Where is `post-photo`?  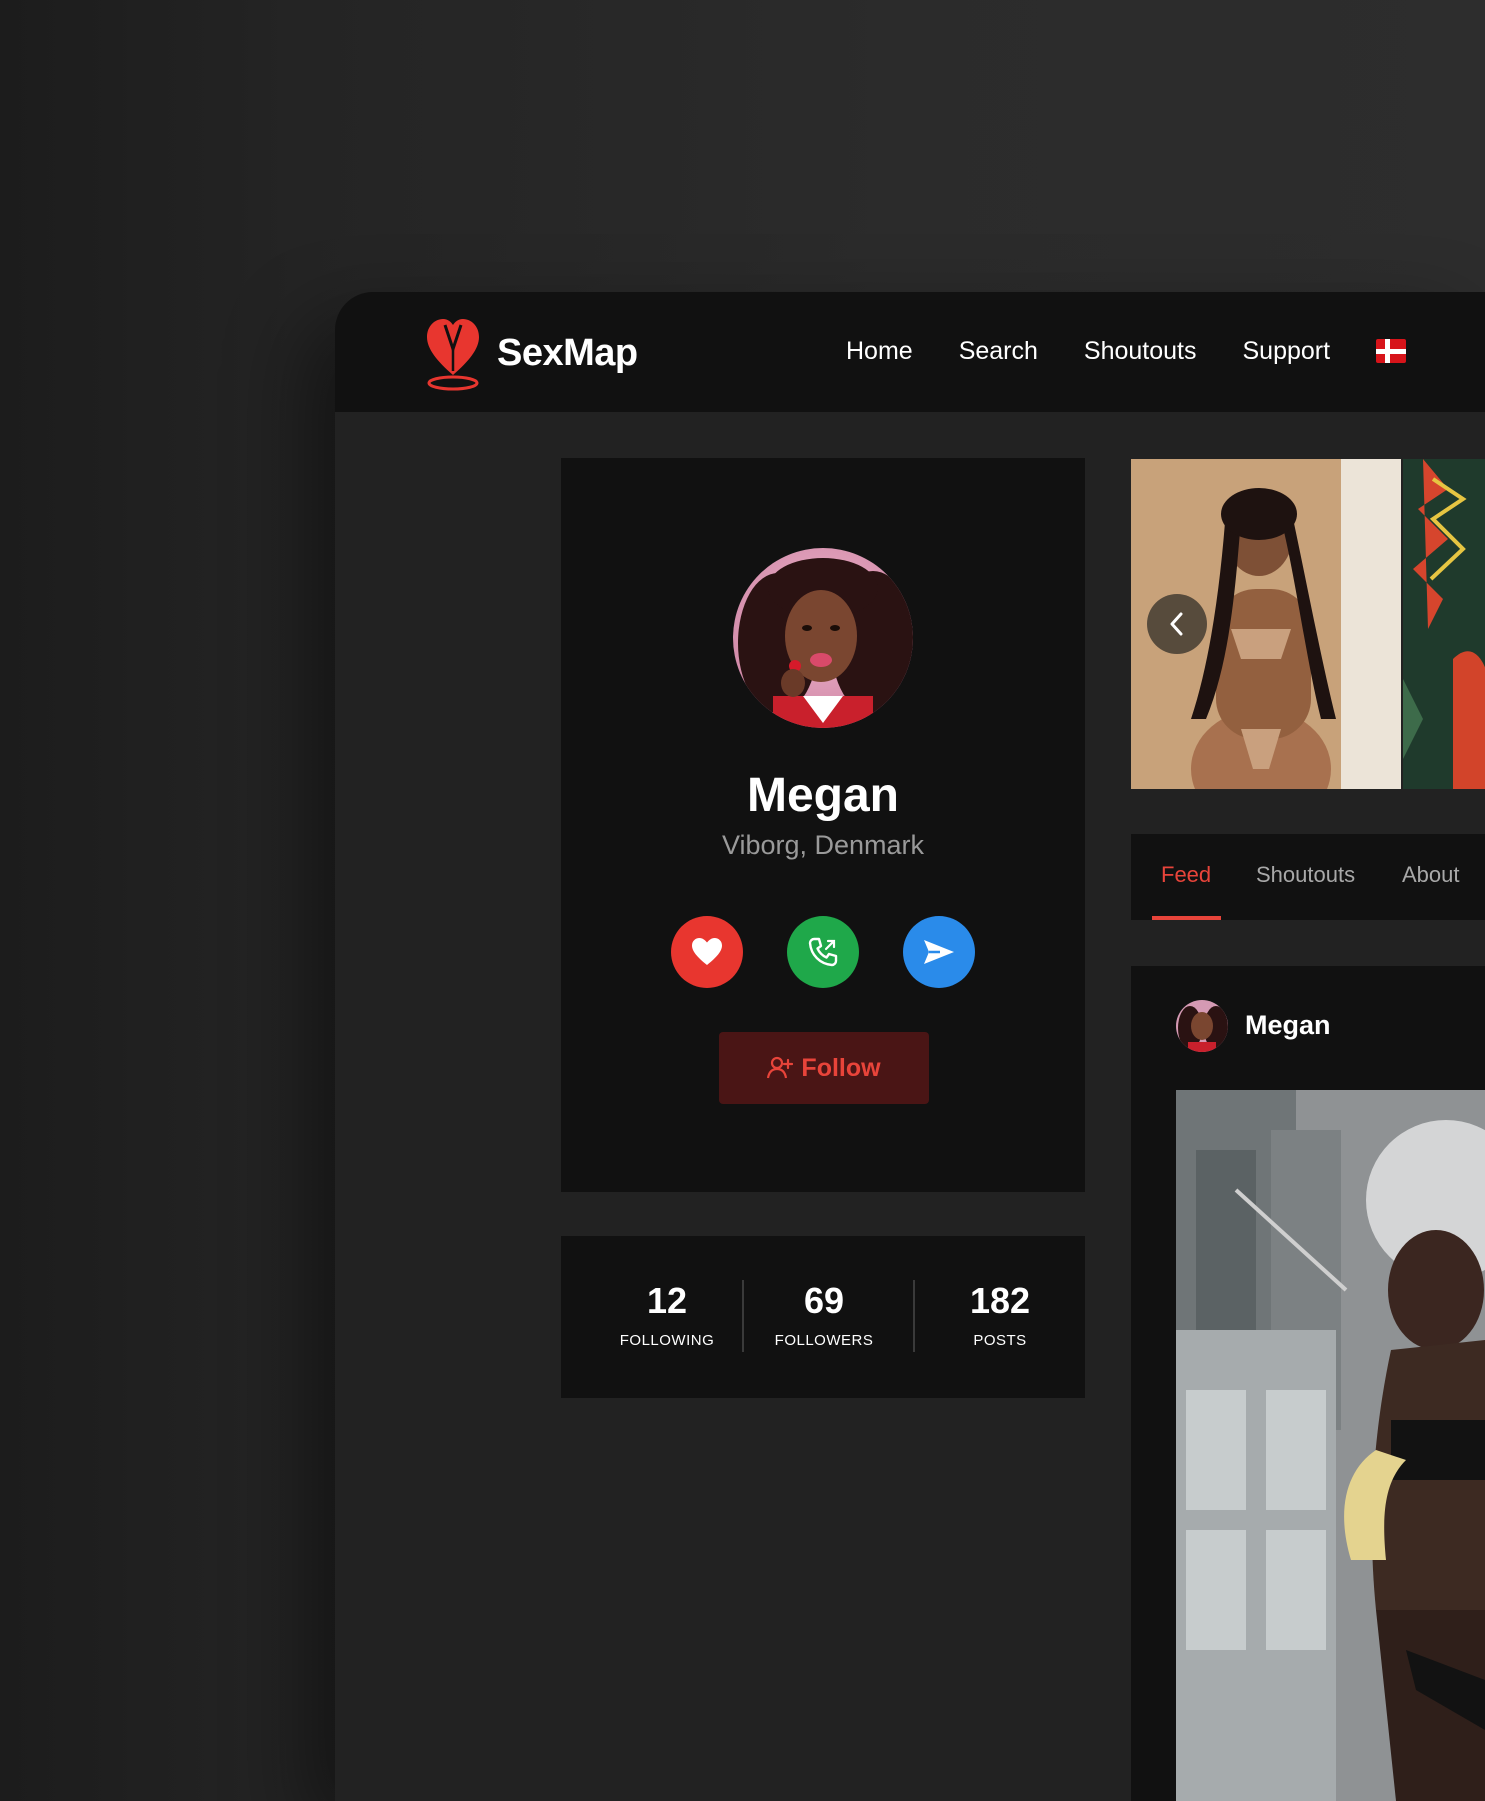 post-photo is located at coordinates (1330, 1445).